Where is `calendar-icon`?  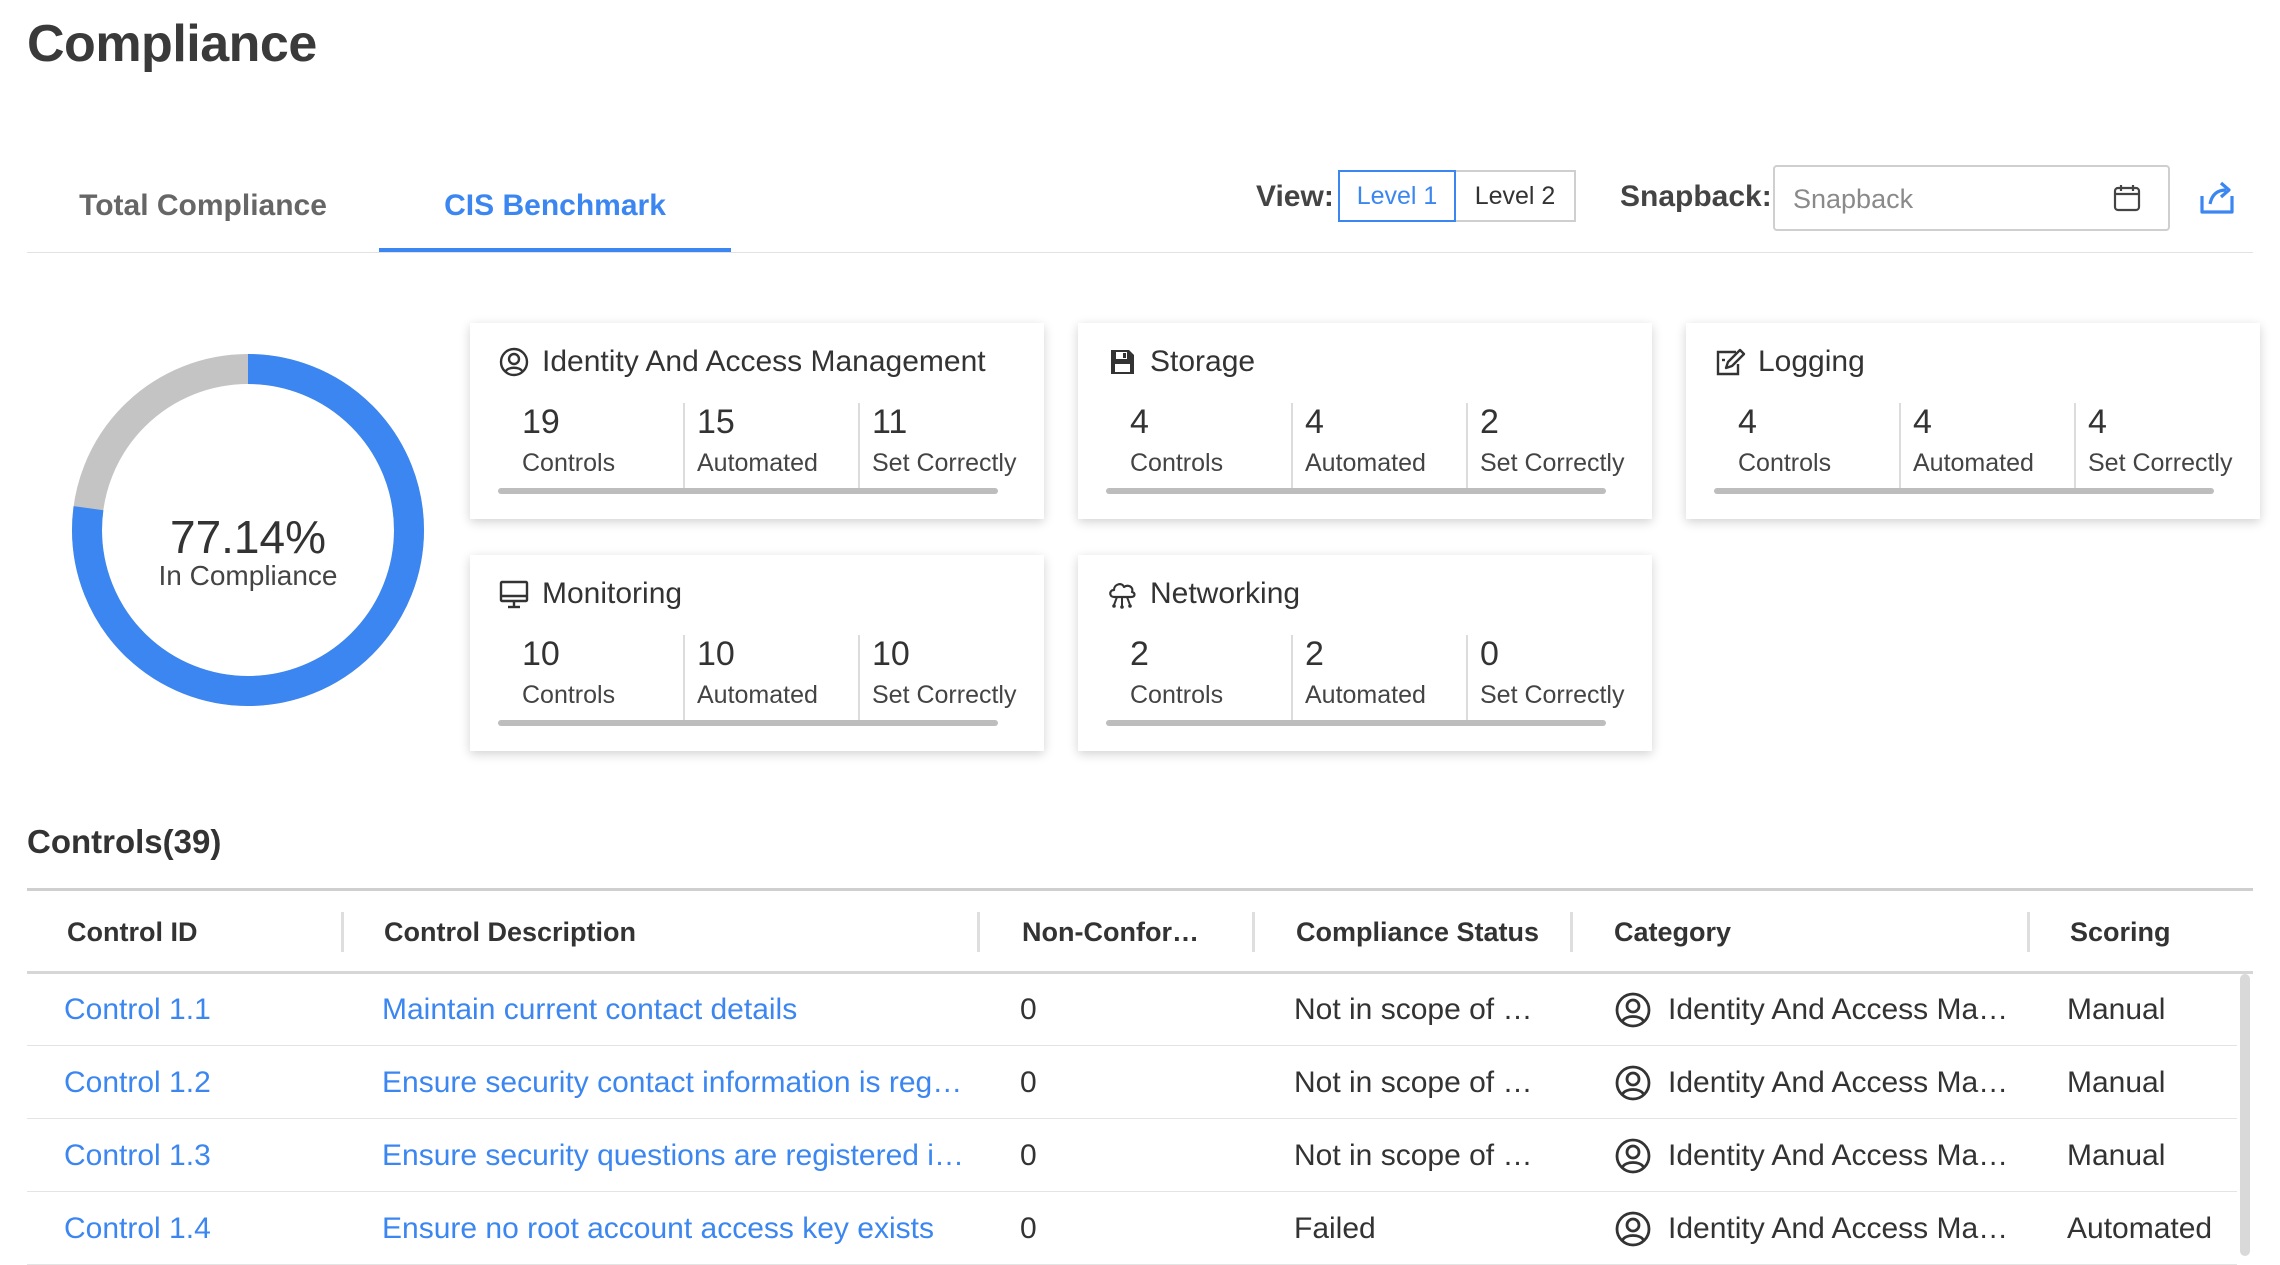
calendar-icon is located at coordinates (2127, 198).